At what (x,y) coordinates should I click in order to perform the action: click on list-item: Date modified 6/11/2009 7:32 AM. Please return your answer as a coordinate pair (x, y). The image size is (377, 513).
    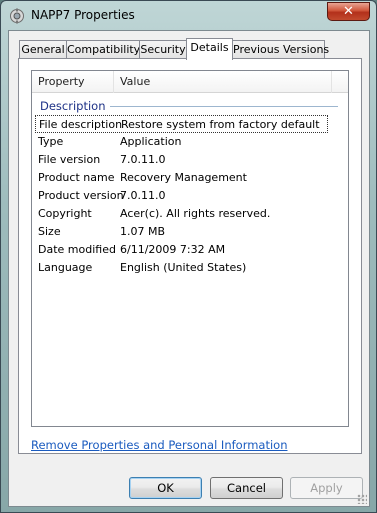
    Looking at the image, I should click on (181, 250).